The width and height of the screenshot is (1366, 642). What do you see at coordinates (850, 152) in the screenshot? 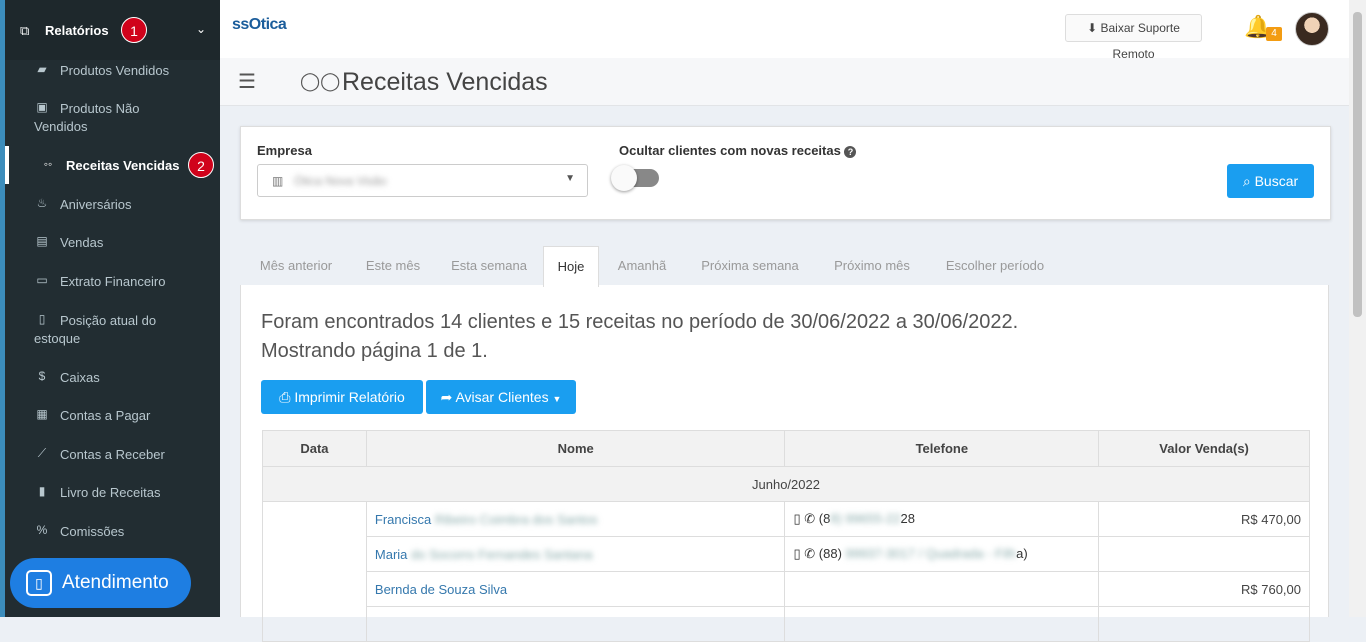
I see `question-icon: ?` at bounding box center [850, 152].